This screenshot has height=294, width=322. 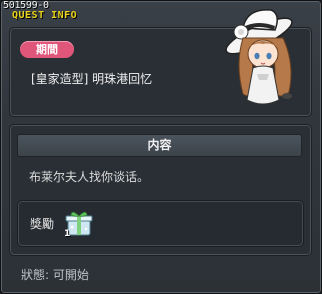 I want to click on period-badge: 期間, so click(x=47, y=49).